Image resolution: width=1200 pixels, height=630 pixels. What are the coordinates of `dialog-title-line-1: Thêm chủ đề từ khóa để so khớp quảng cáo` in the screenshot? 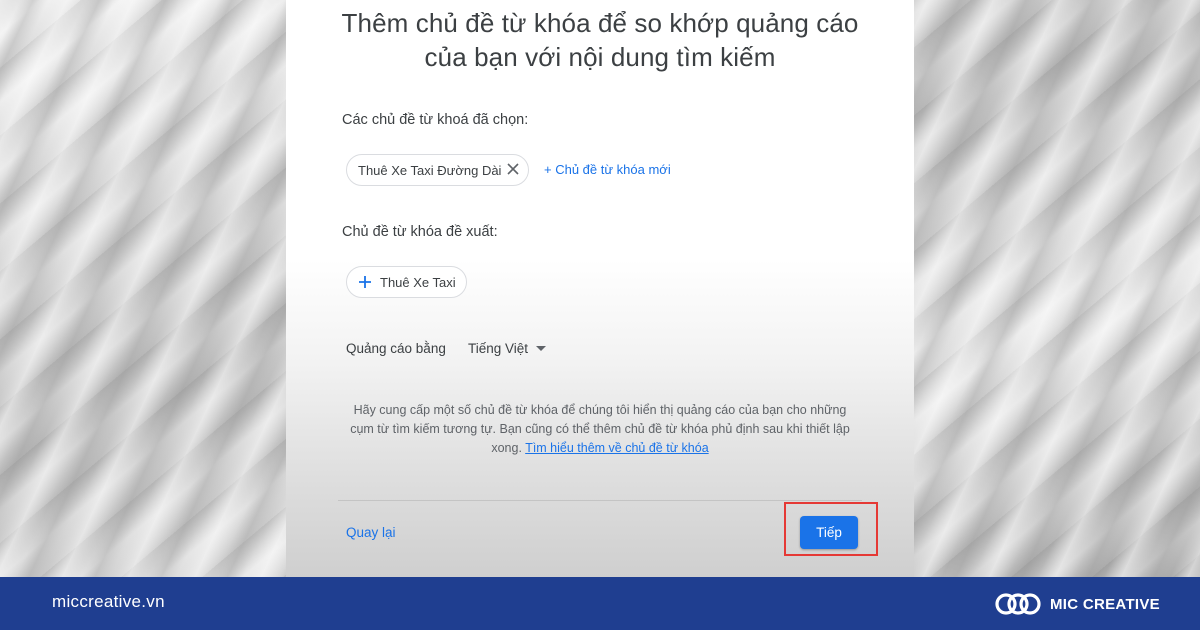 It's located at (600, 23).